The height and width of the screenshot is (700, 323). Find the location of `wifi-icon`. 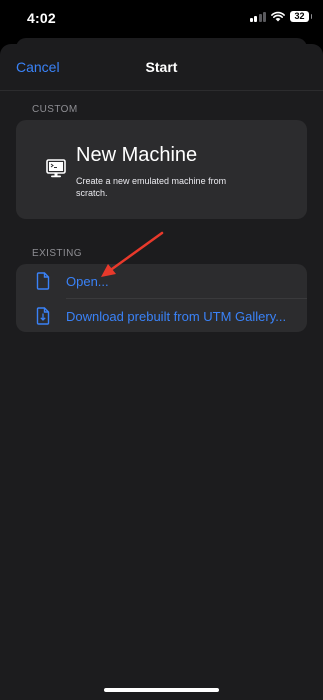

wifi-icon is located at coordinates (278, 16).